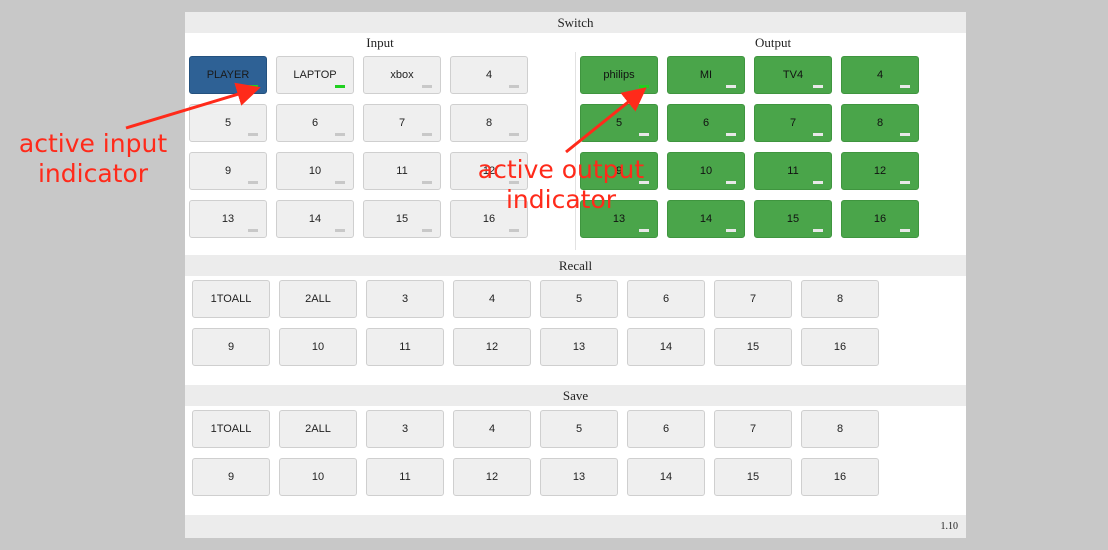 The height and width of the screenshot is (550, 1108). What do you see at coordinates (93, 143) in the screenshot?
I see `annotation-line: active input` at bounding box center [93, 143].